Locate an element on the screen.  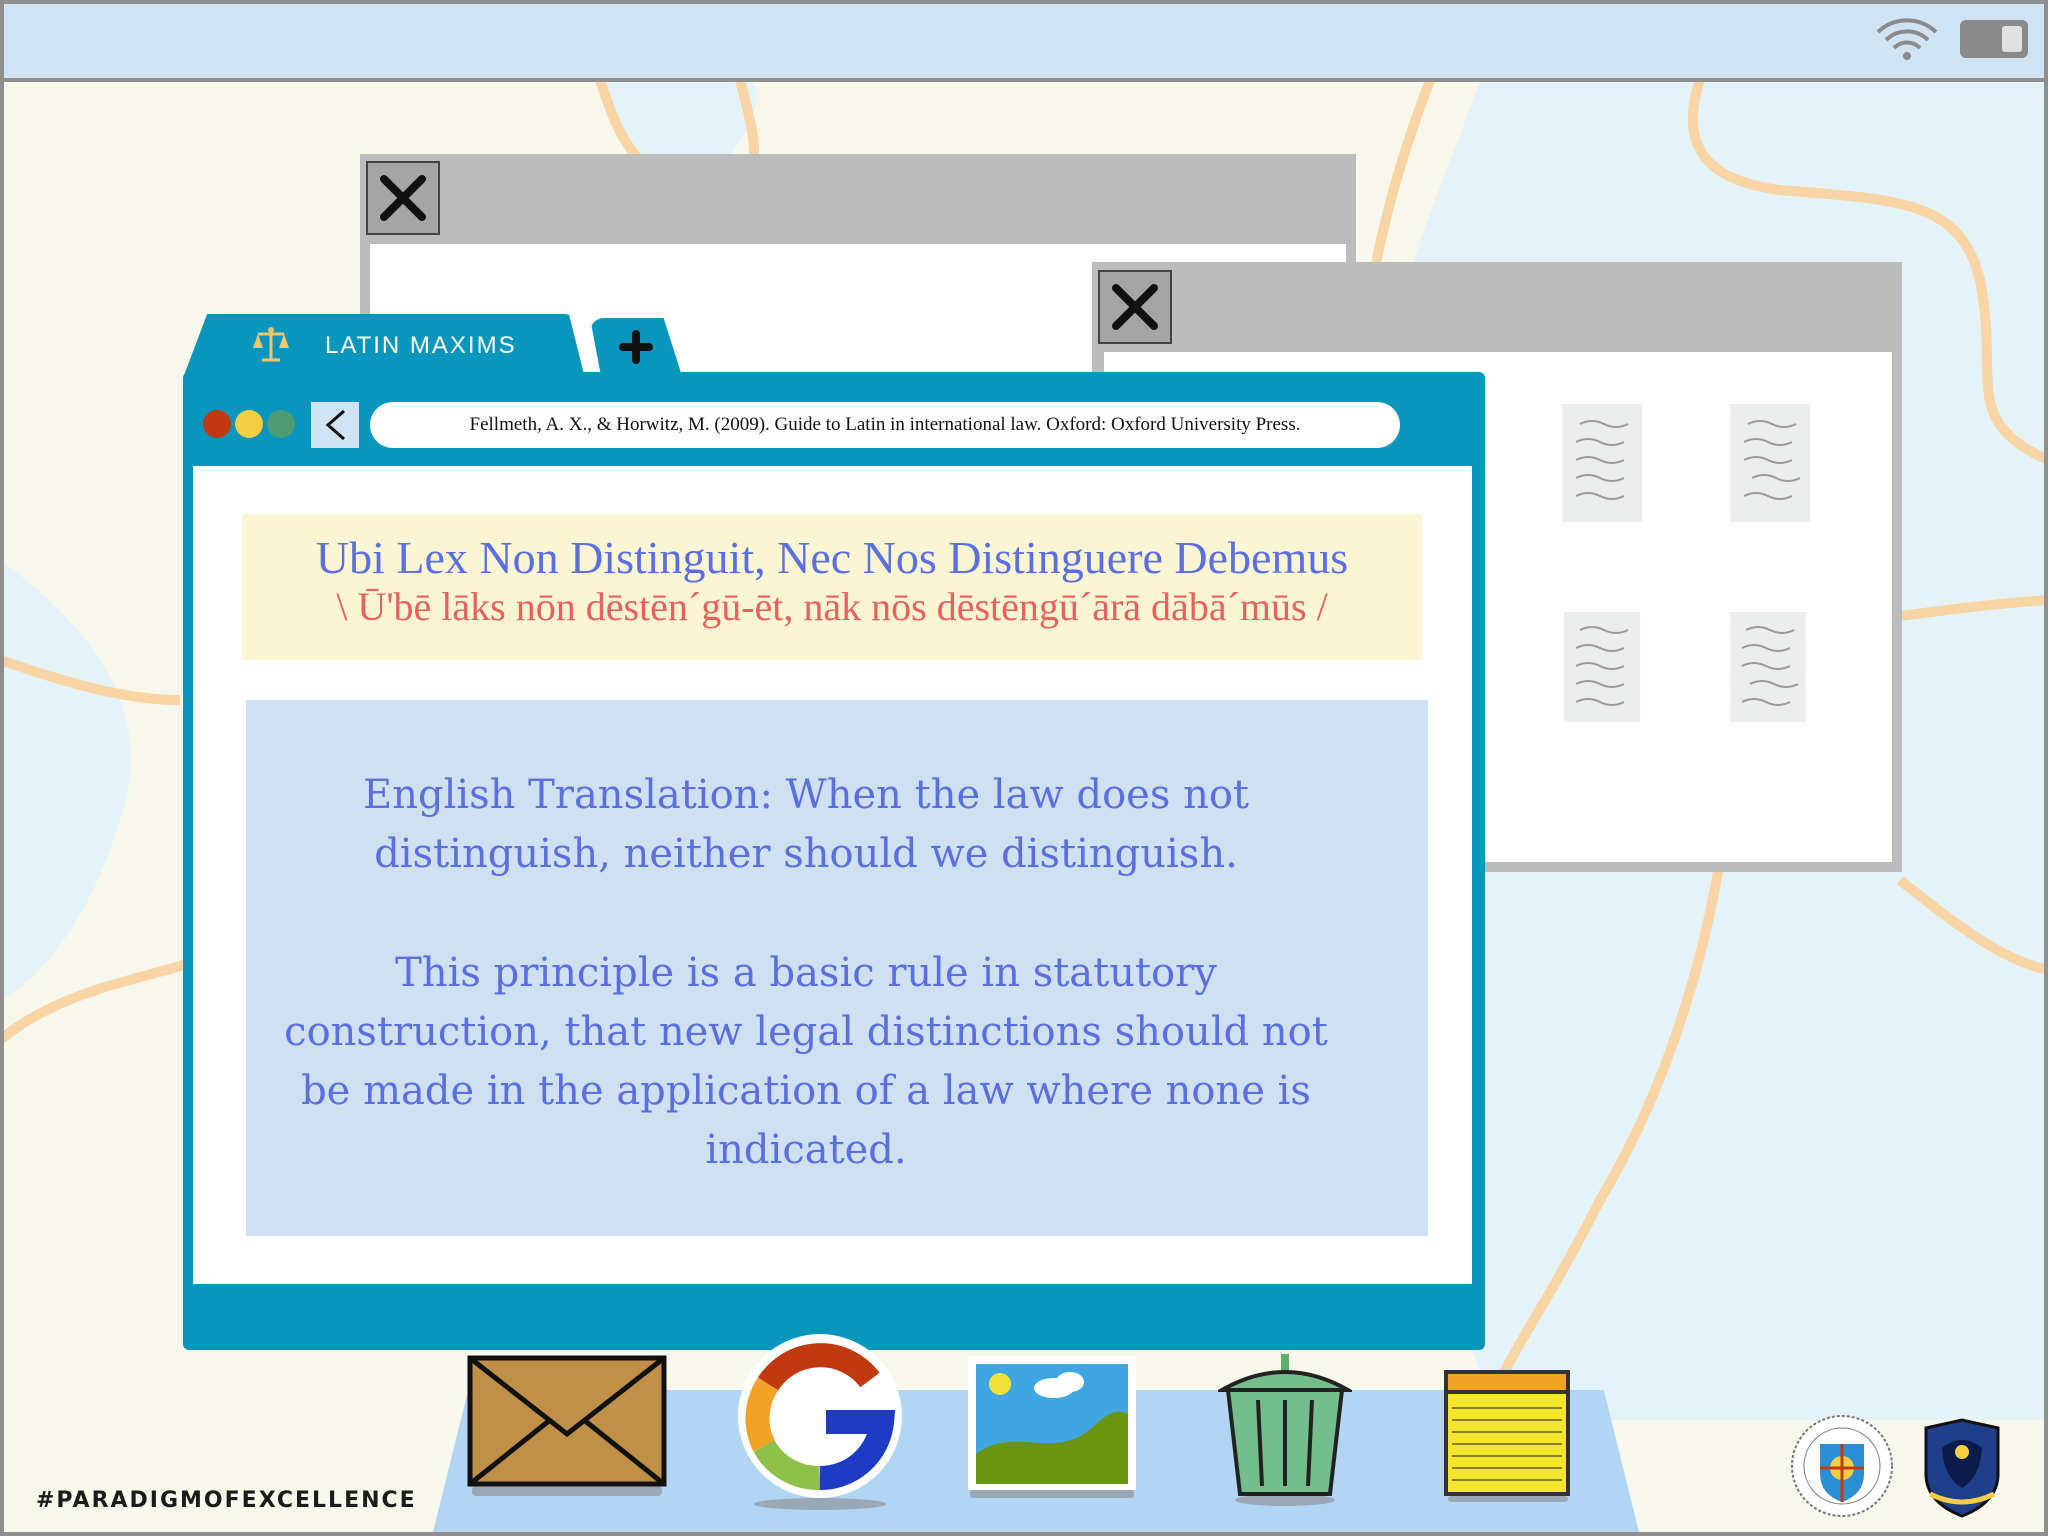
tab-label: LATIN MAXIMS is located at coordinates (421, 345).